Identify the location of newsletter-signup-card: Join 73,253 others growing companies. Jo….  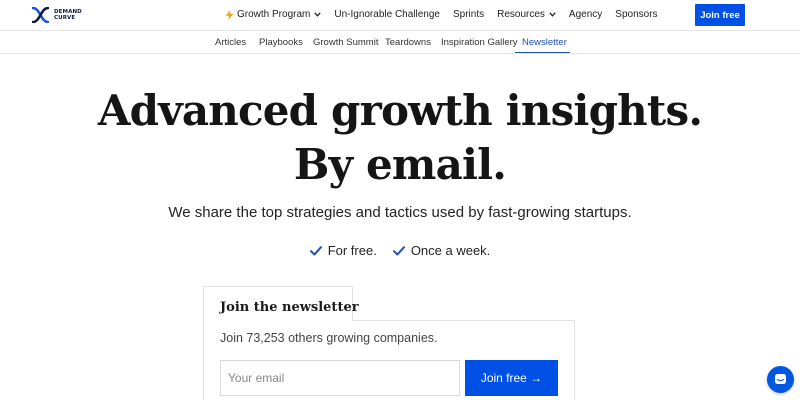
(389, 360).